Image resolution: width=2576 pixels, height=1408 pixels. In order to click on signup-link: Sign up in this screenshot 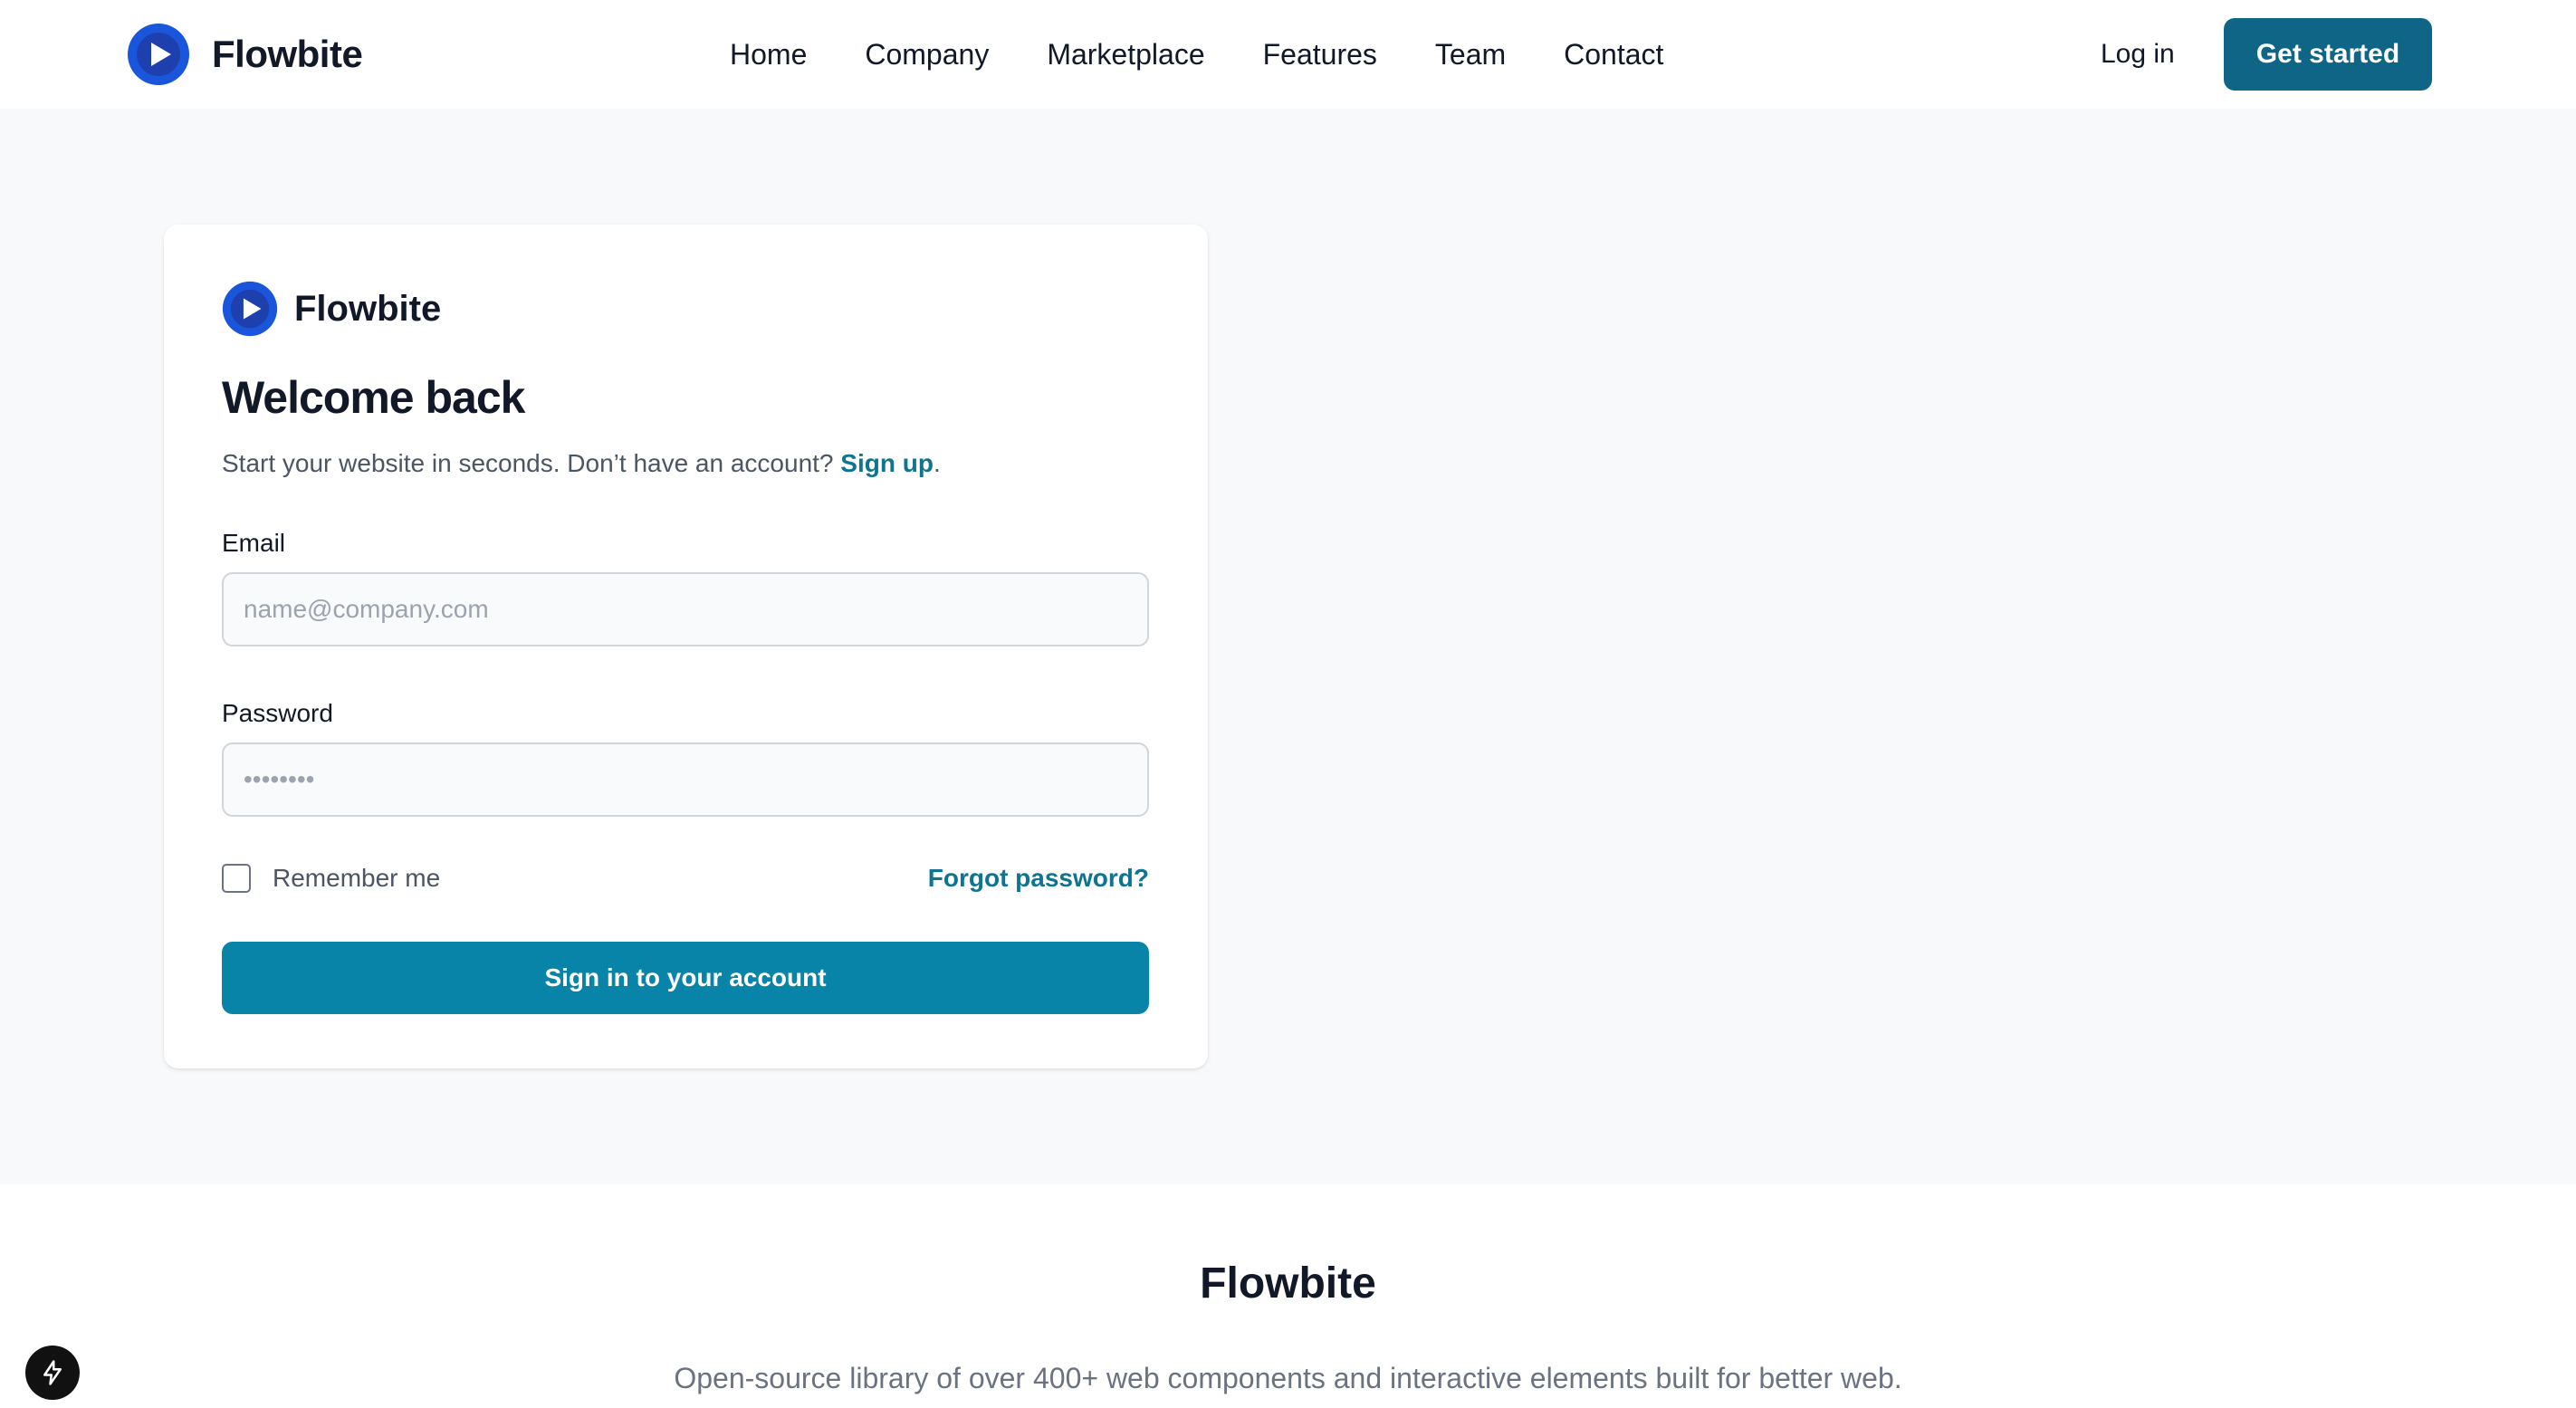, I will do `click(887, 463)`.